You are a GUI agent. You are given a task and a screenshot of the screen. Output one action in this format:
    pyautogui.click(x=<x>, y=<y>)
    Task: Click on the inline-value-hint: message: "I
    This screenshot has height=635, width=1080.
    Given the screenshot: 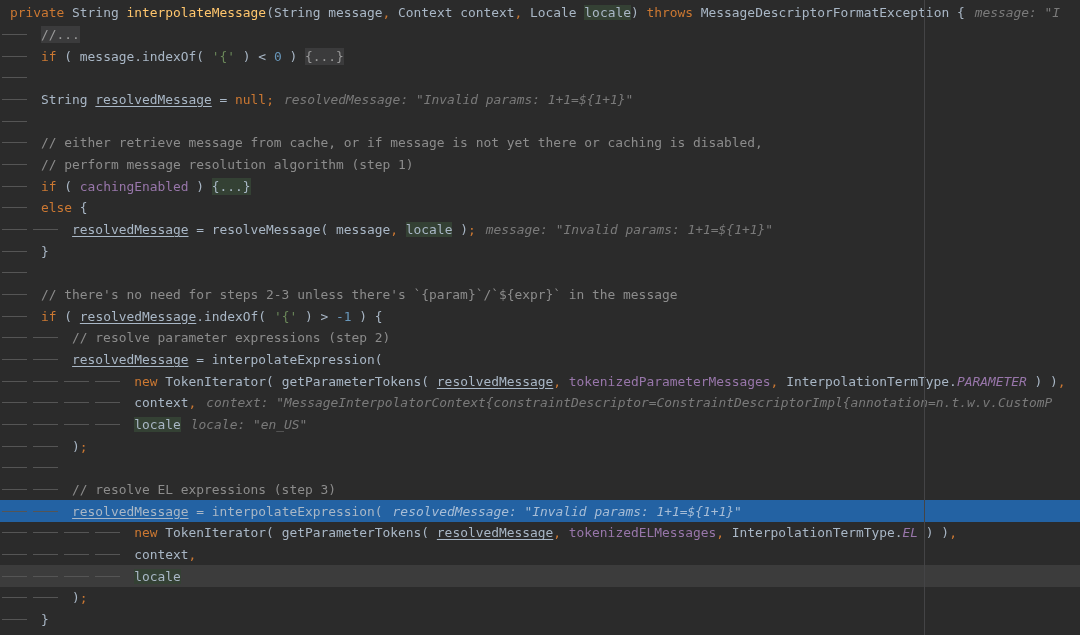 What is the action you would take?
    pyautogui.click(x=1017, y=13)
    